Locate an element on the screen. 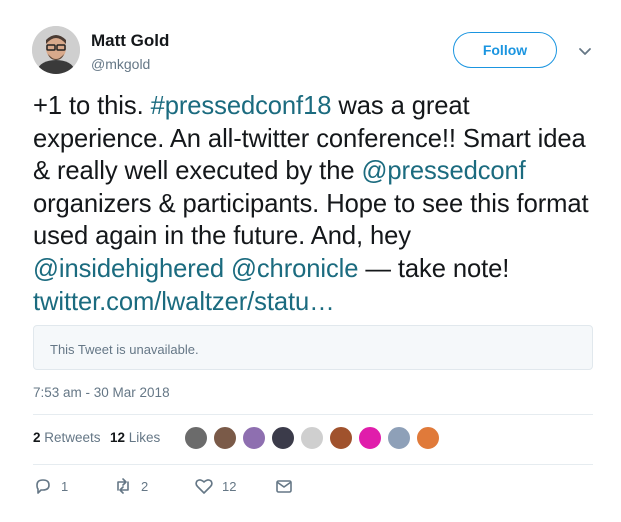 The image size is (621, 522). like-count: 12 is located at coordinates (229, 486).